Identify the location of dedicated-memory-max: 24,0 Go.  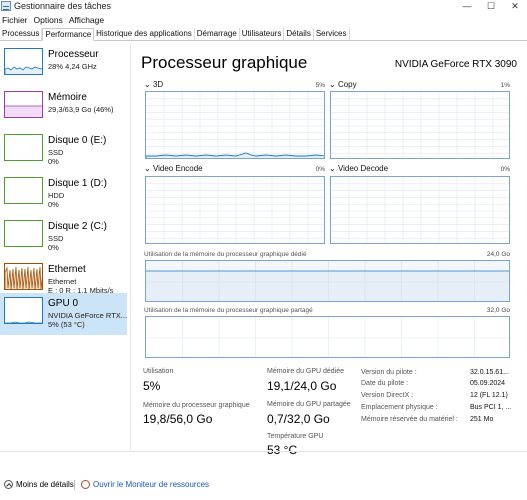
(498, 254).